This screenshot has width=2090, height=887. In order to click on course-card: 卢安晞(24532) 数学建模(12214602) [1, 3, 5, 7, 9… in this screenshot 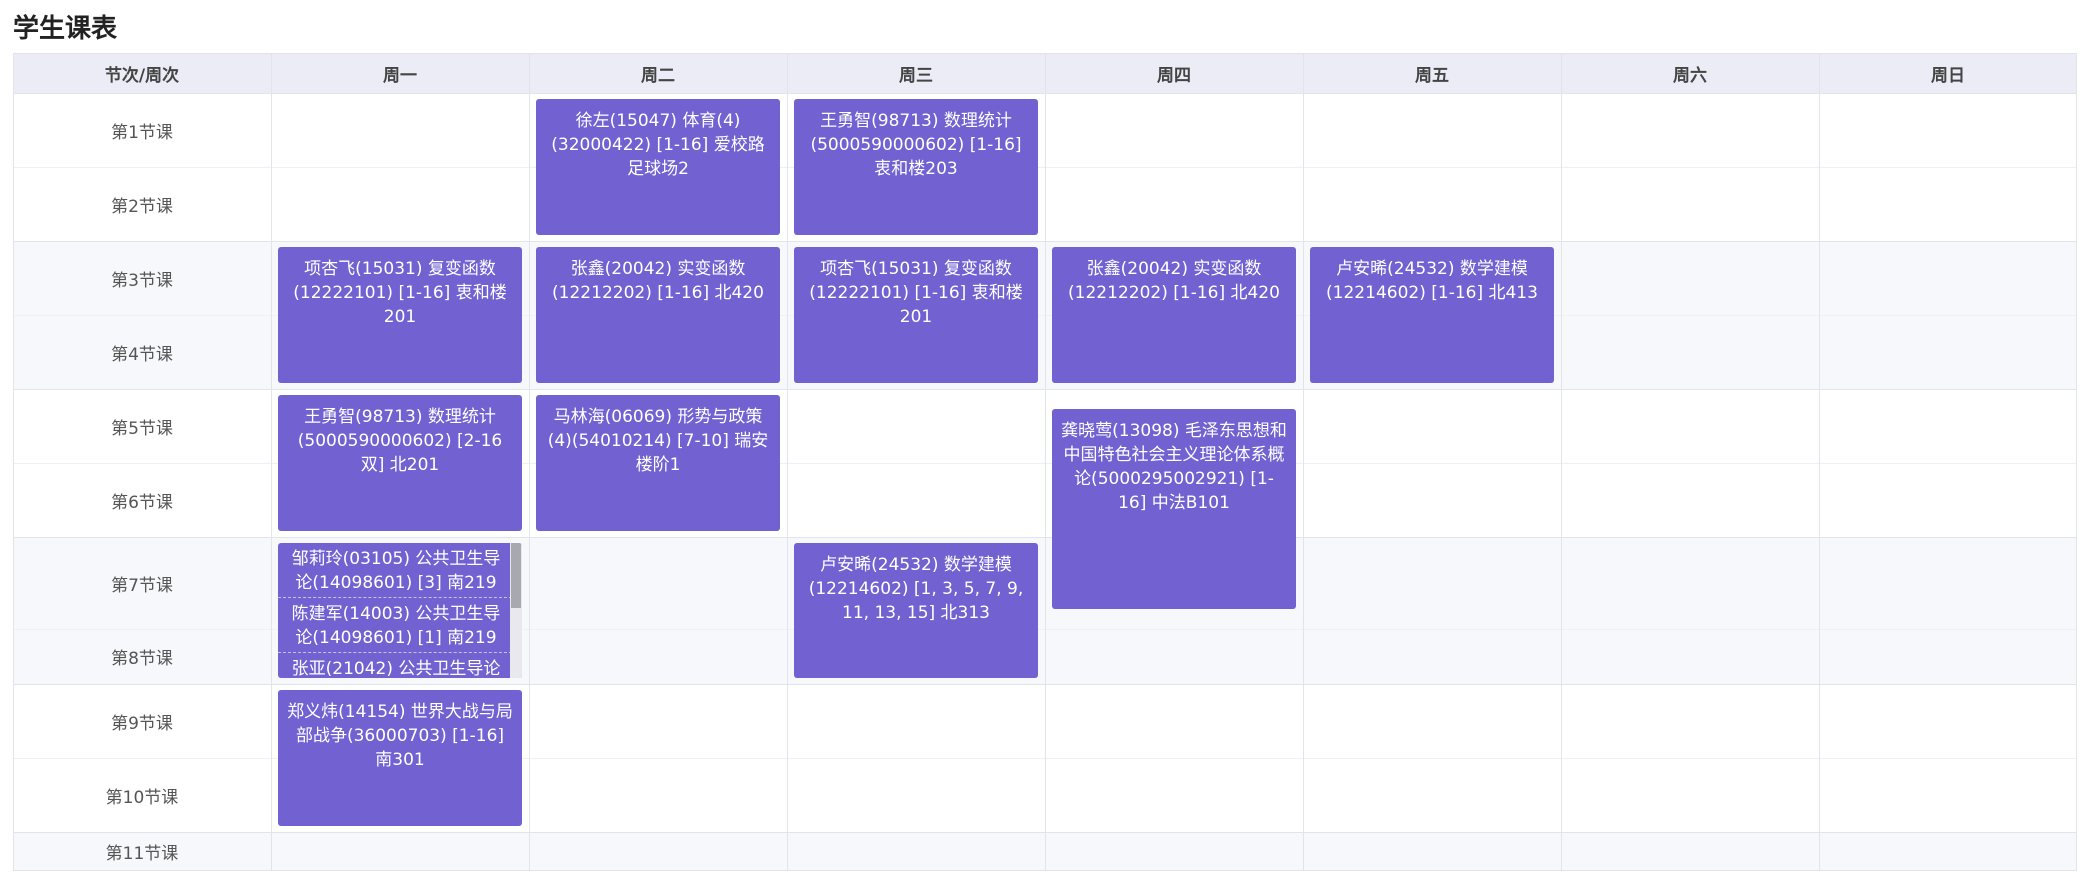, I will do `click(916, 610)`.